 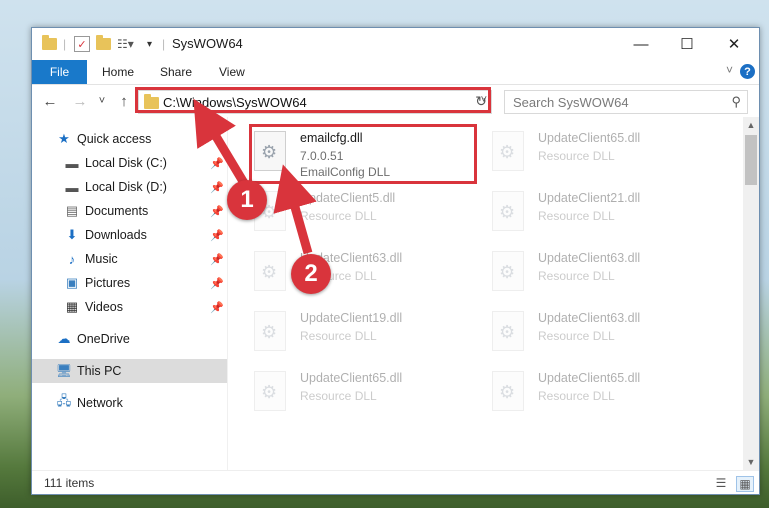 I want to click on forward-button: →, so click(x=80, y=101).